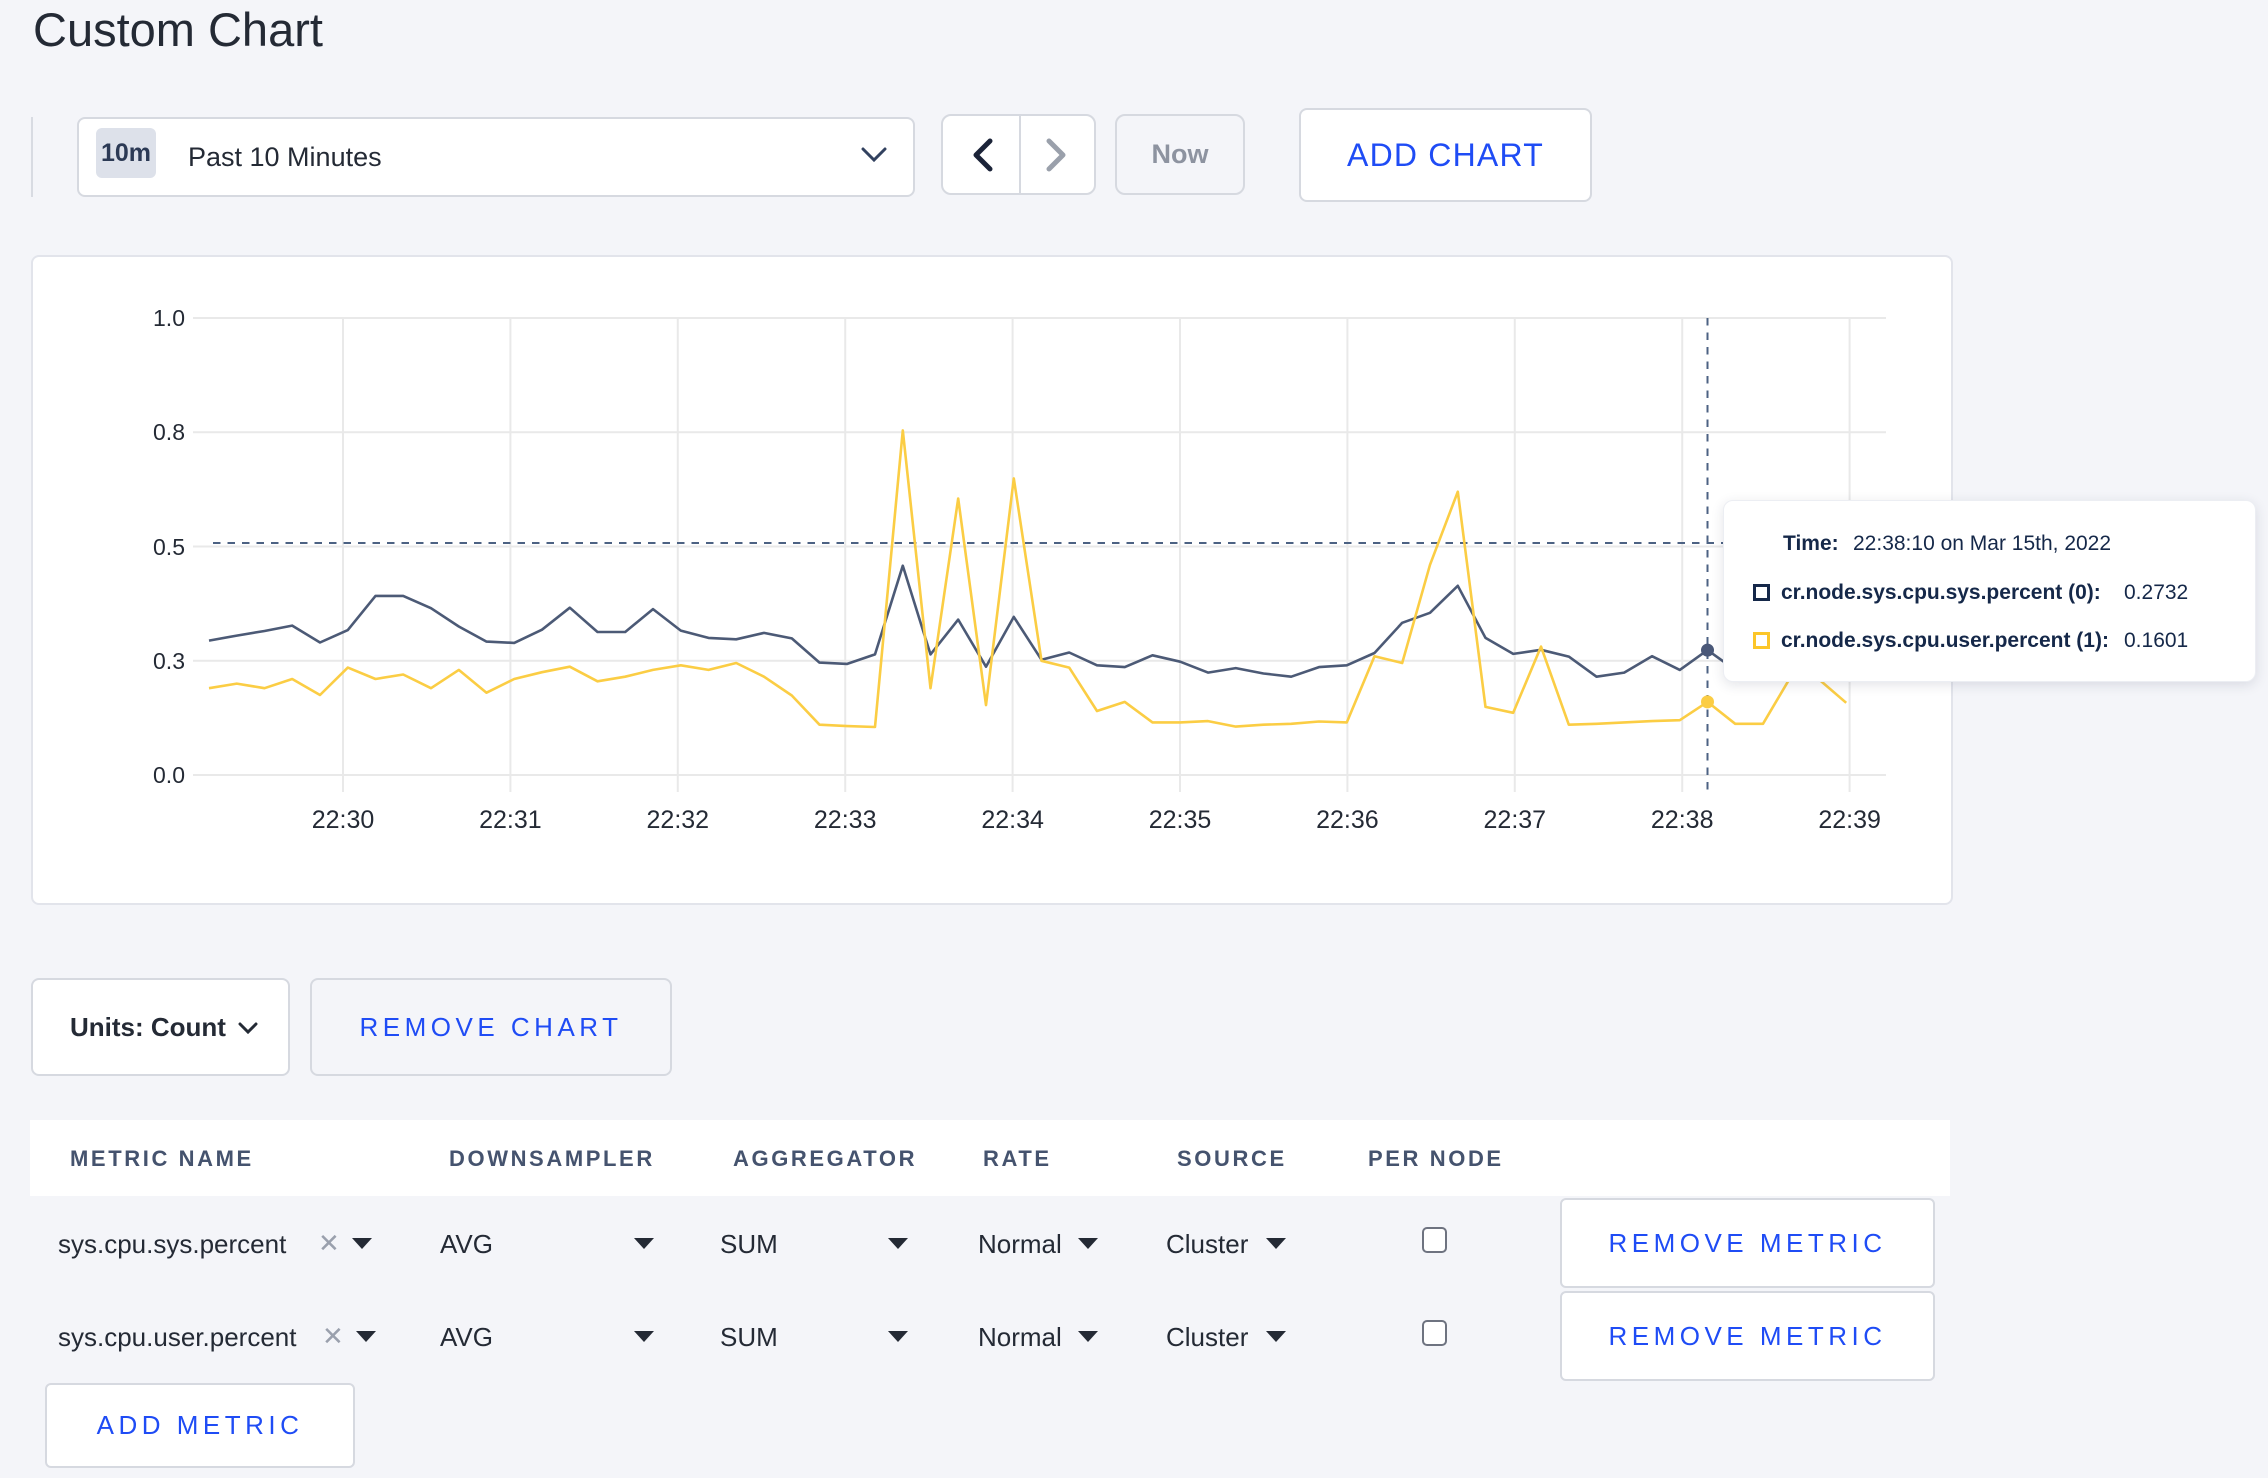 The image size is (2268, 1478). Describe the element at coordinates (169, 547) in the screenshot. I see `svg-text: 0.5` at that location.